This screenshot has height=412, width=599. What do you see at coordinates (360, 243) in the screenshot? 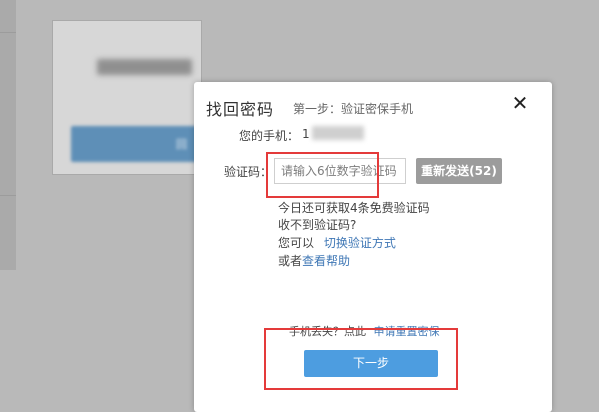
I see `switch-method-link: 切换验证方式` at bounding box center [360, 243].